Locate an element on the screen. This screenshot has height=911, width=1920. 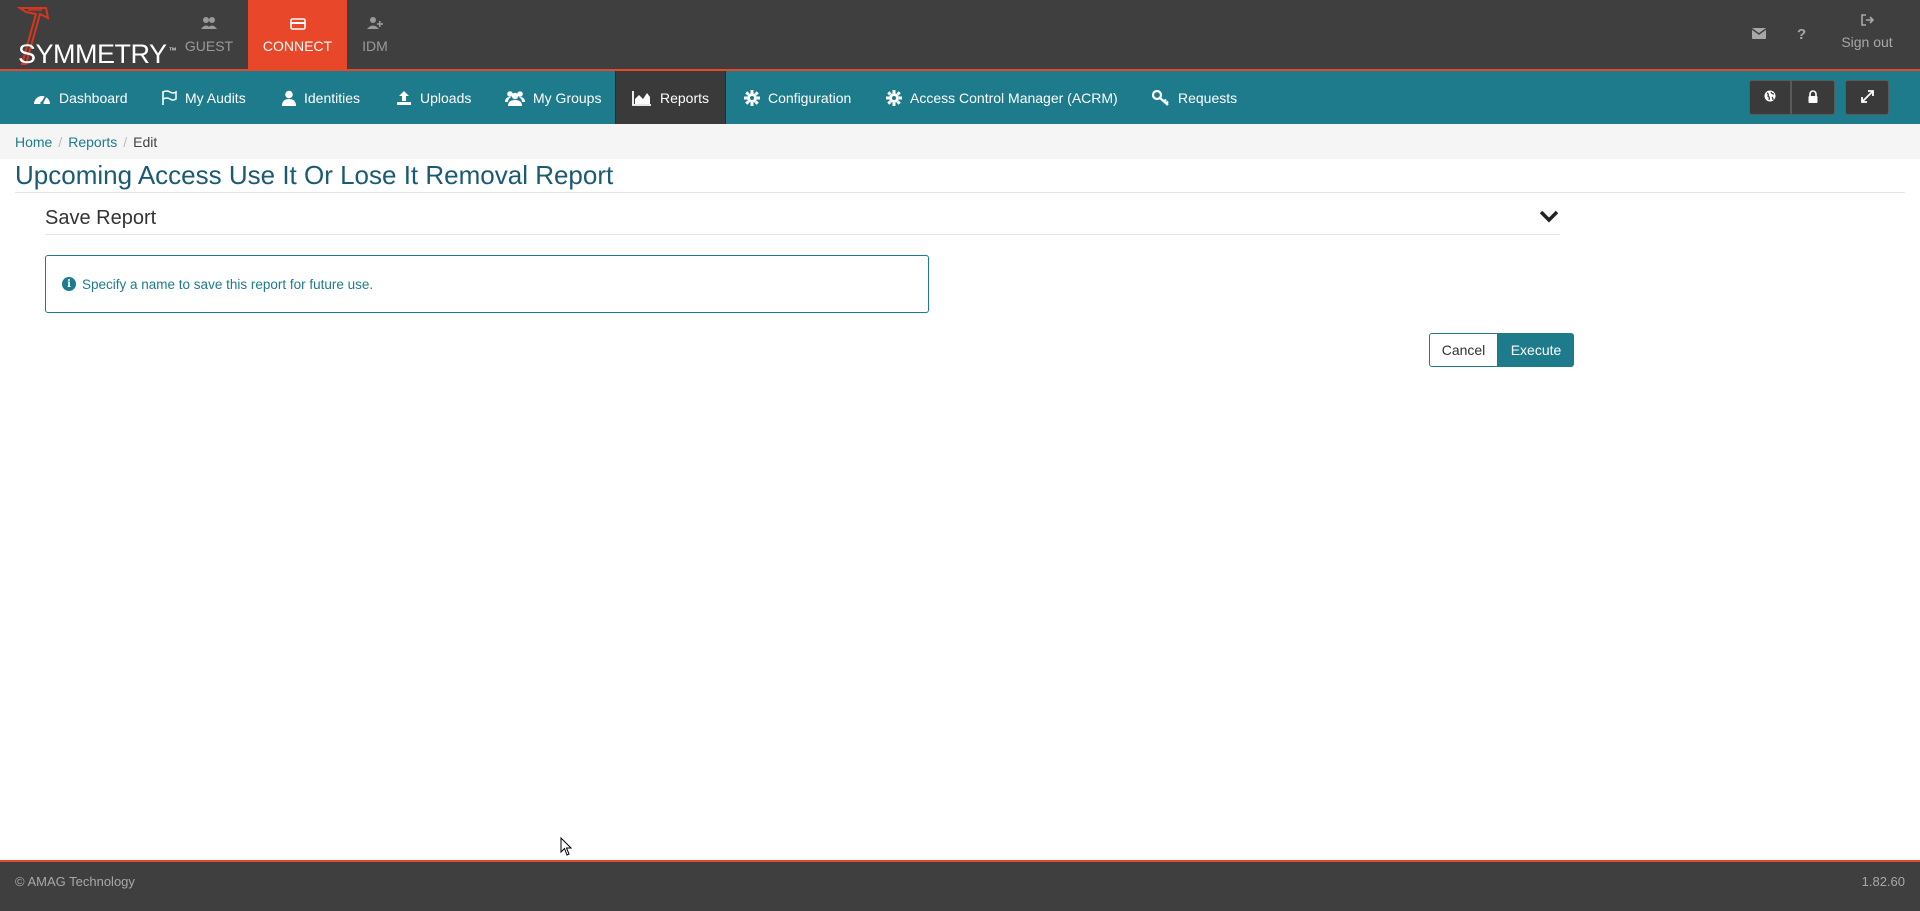
nav-item-my-audits: My Audits is located at coordinates (203, 97).